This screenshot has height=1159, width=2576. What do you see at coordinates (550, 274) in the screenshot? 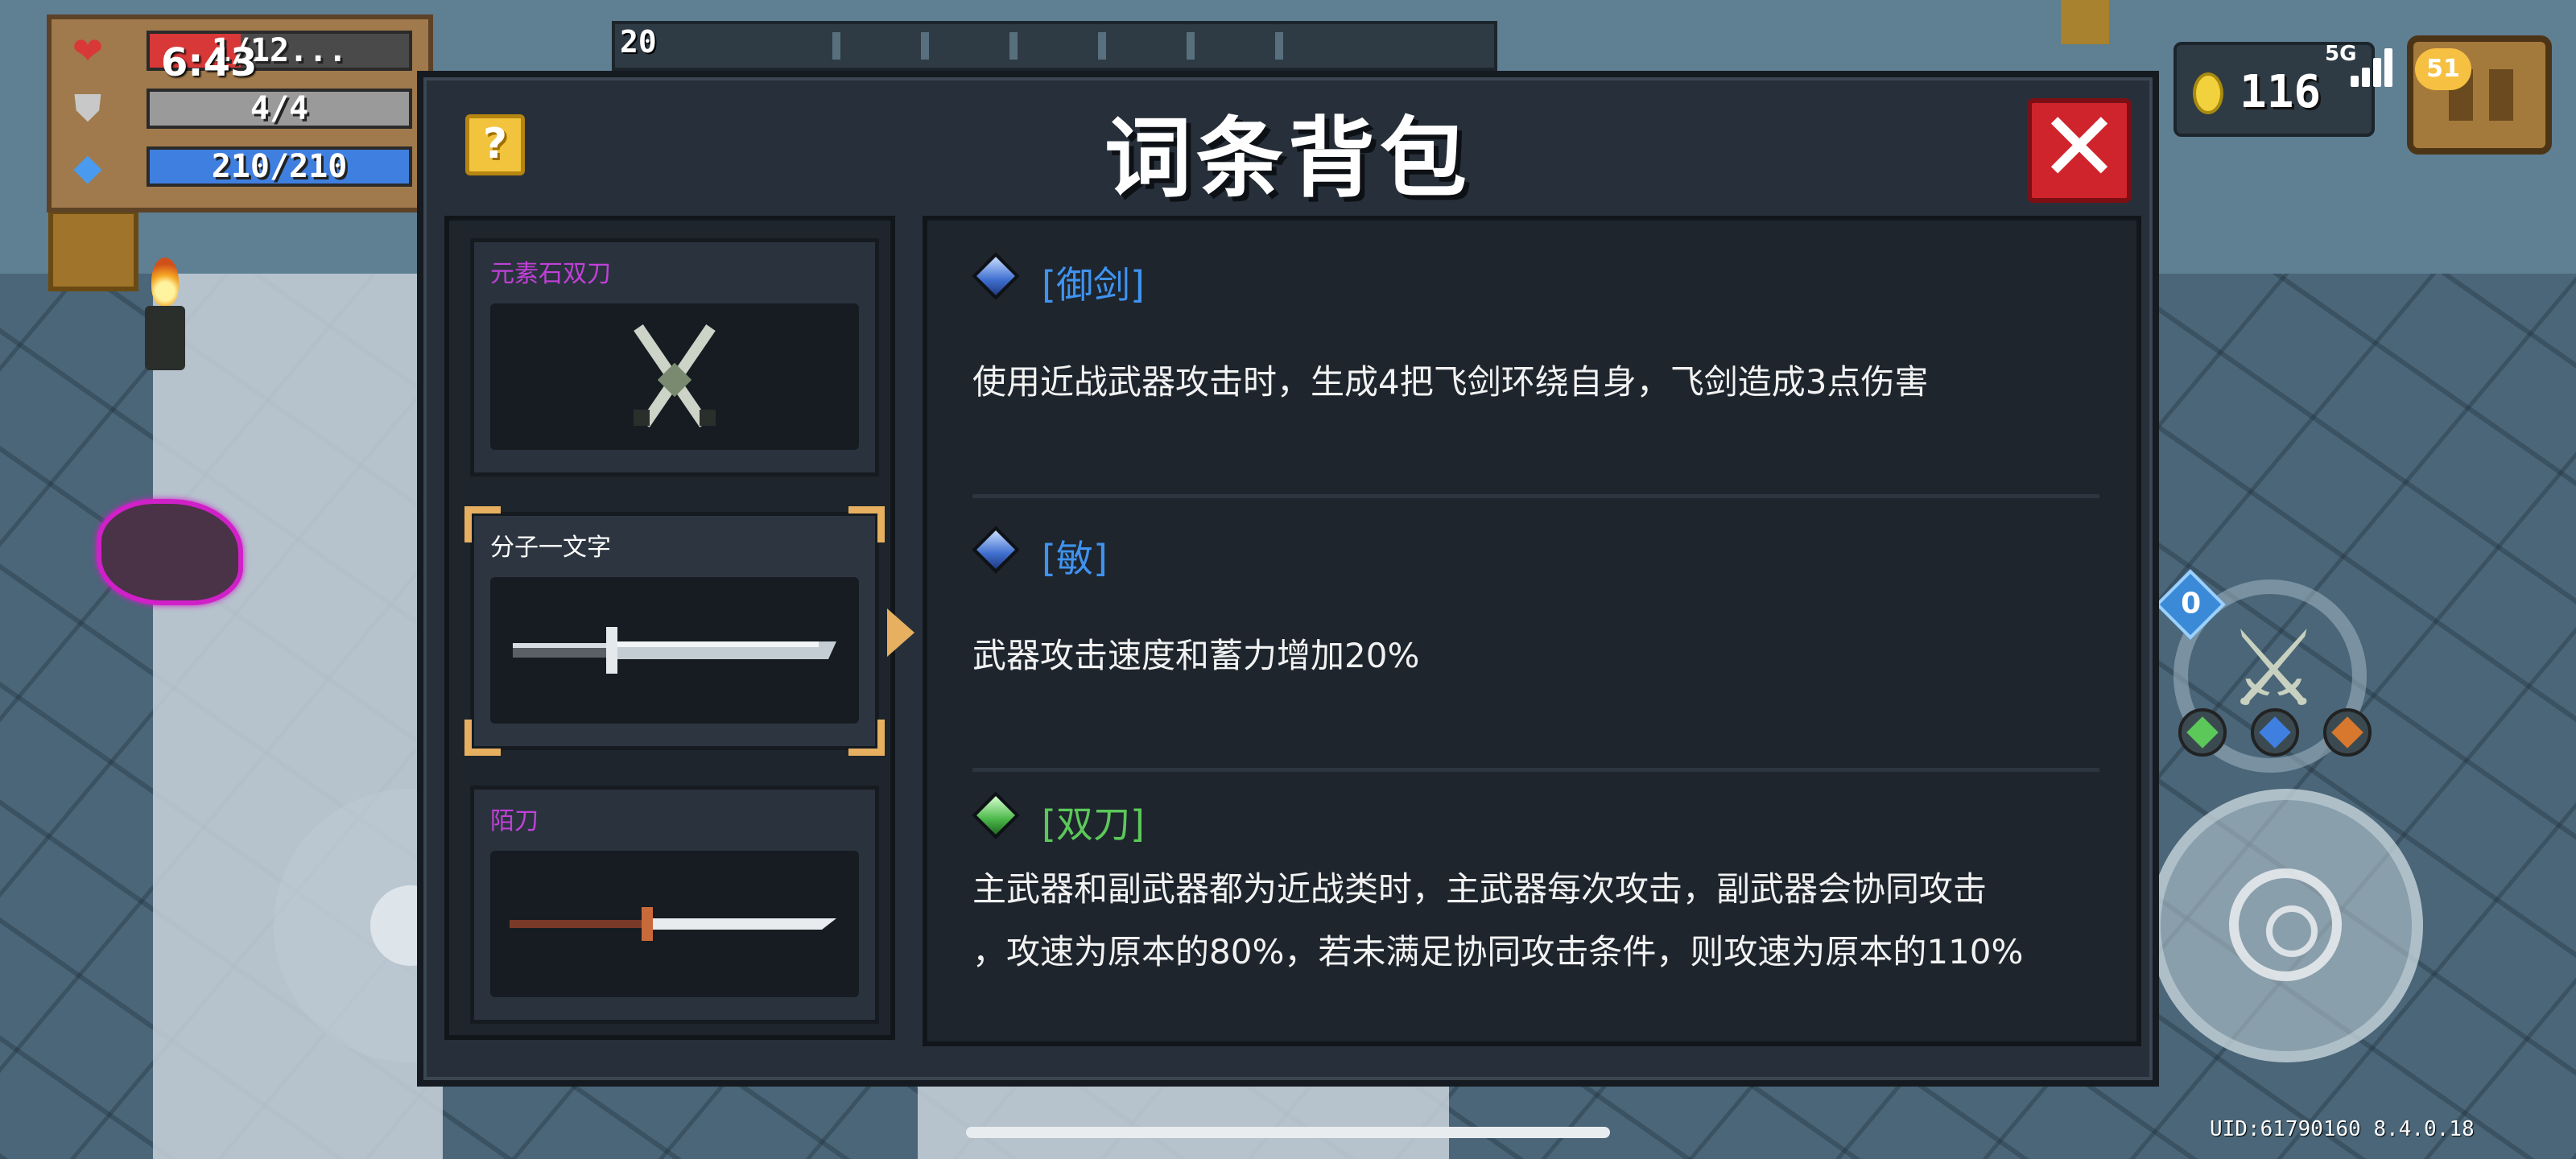
I see `weapon-name: 元素石双刀` at bounding box center [550, 274].